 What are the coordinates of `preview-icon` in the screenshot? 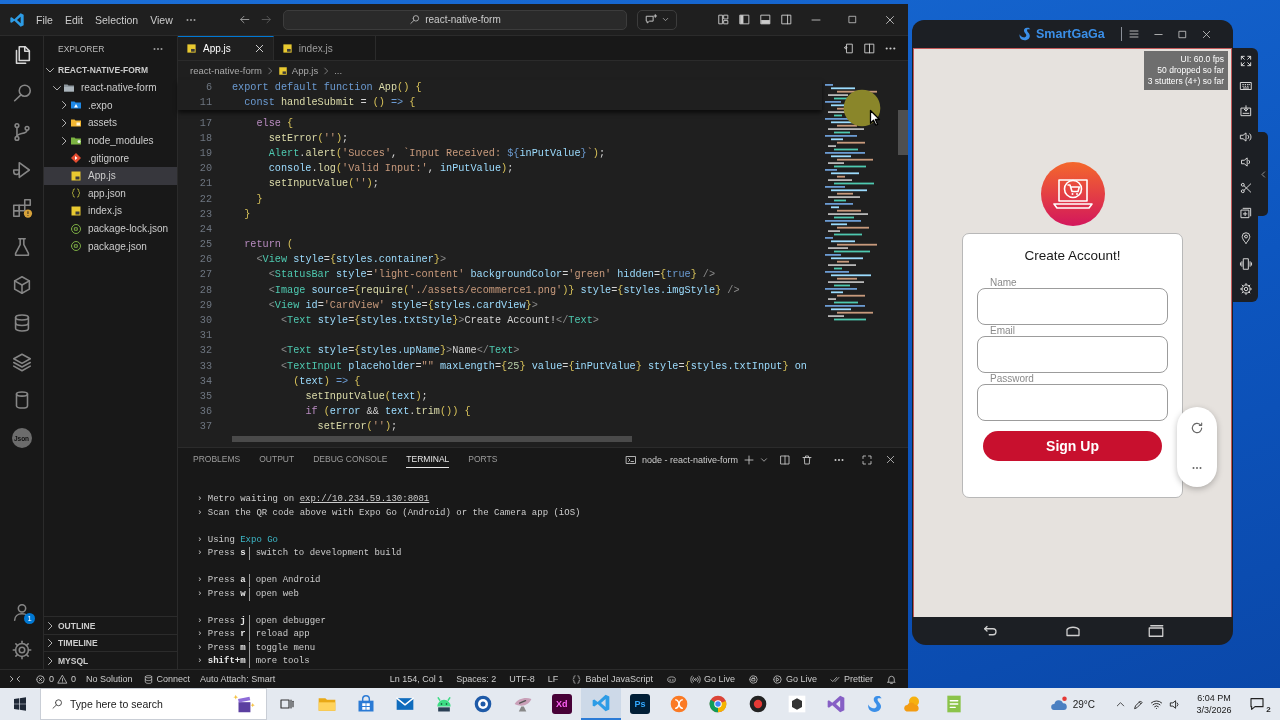 It's located at (848, 48).